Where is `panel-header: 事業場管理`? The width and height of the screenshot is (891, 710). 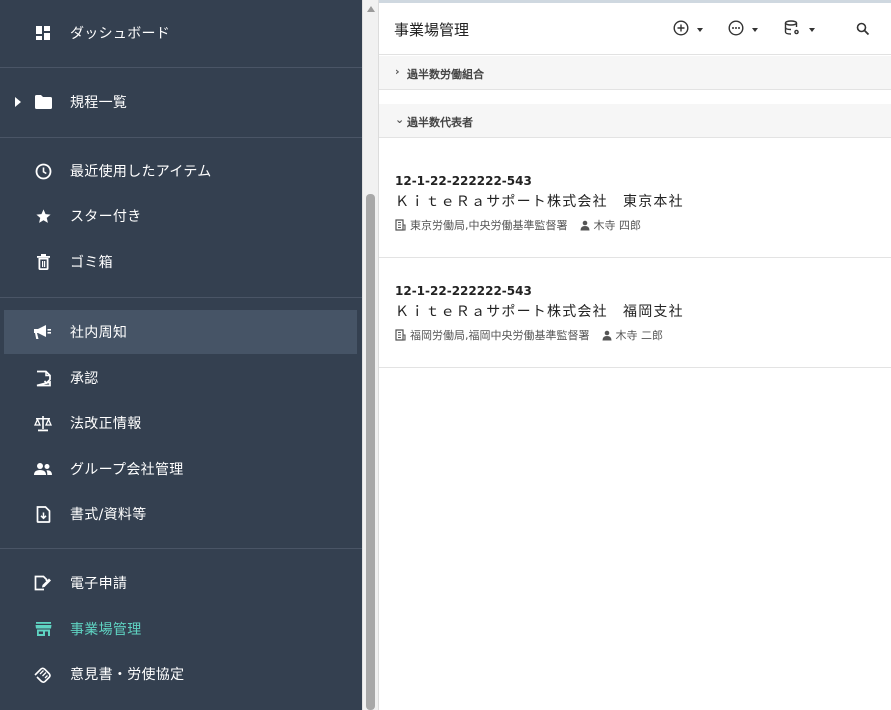 panel-header: 事業場管理 is located at coordinates (635, 29).